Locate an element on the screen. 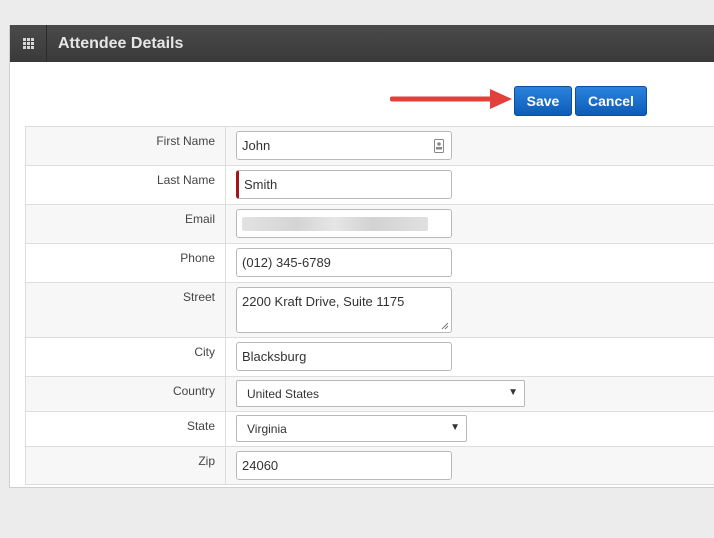 The image size is (714, 538). country-value: United States is located at coordinates (283, 393).